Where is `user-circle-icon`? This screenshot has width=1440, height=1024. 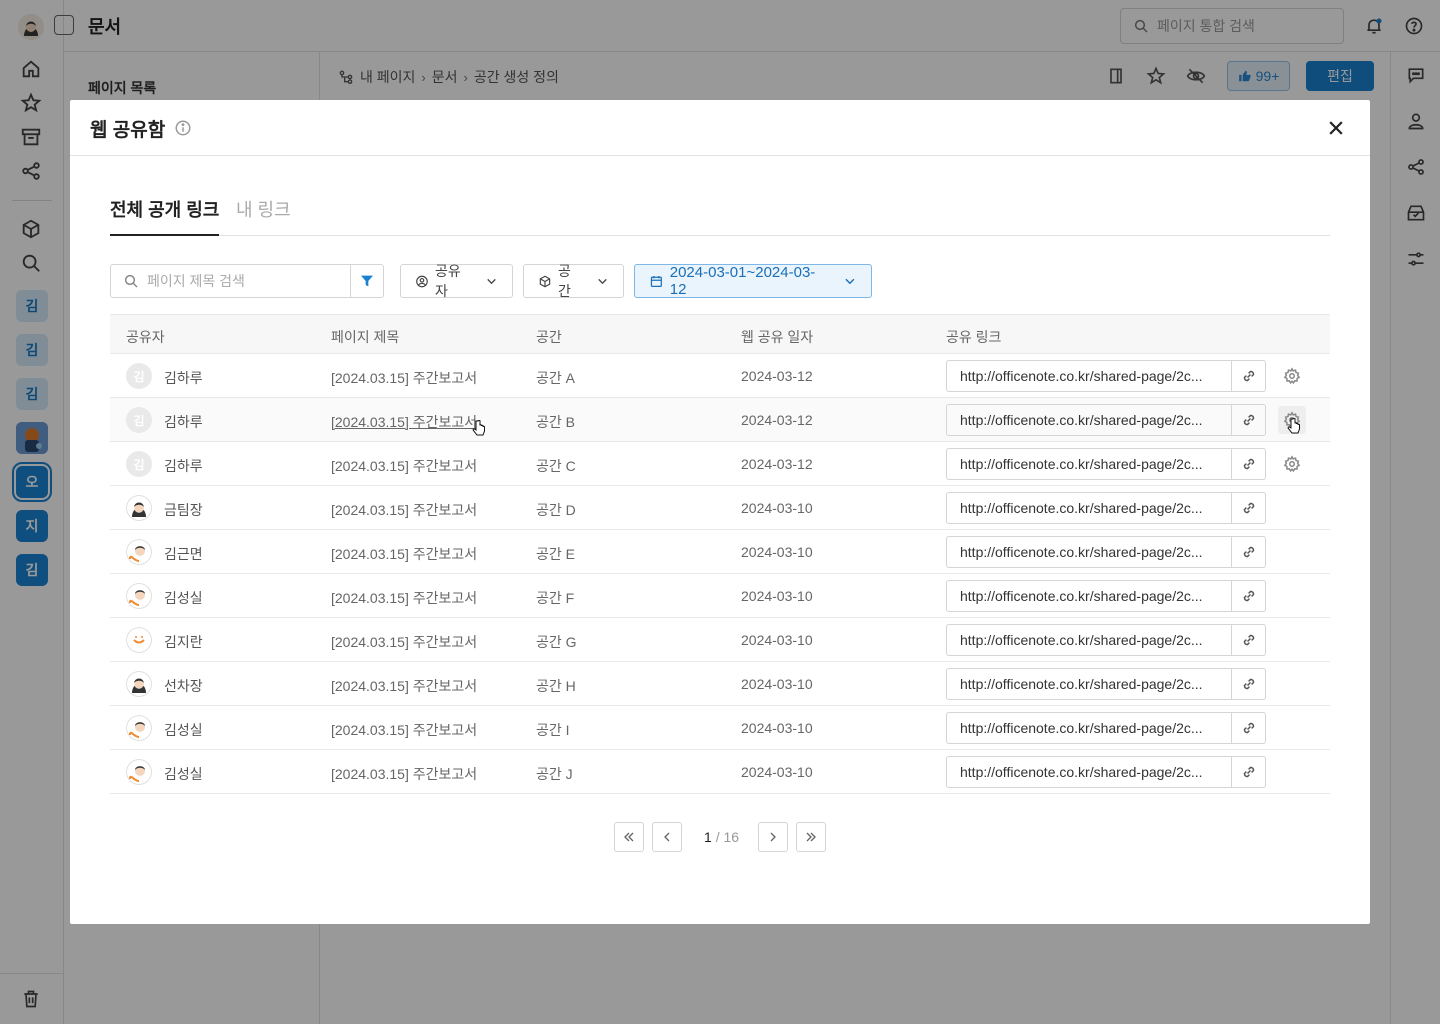 user-circle-icon is located at coordinates (422, 281).